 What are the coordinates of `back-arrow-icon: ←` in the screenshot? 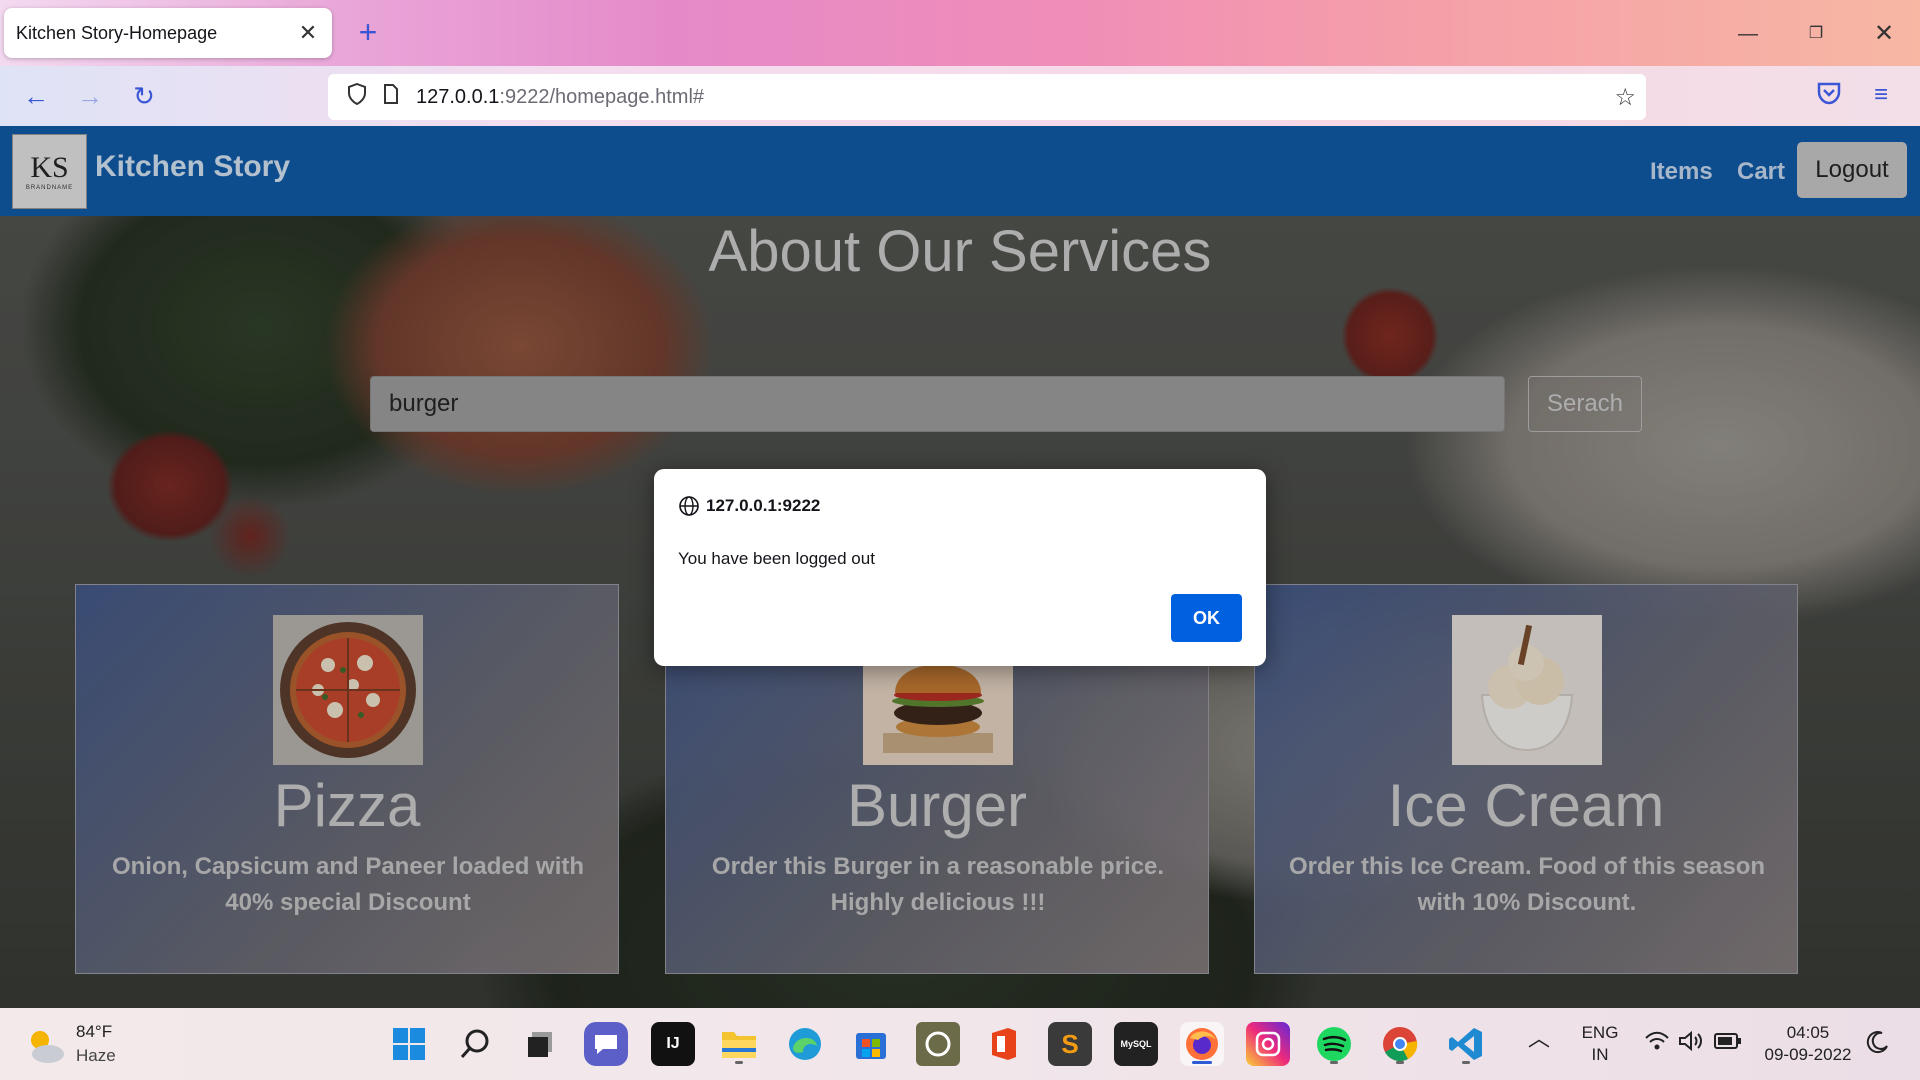 It's located at (36, 96).